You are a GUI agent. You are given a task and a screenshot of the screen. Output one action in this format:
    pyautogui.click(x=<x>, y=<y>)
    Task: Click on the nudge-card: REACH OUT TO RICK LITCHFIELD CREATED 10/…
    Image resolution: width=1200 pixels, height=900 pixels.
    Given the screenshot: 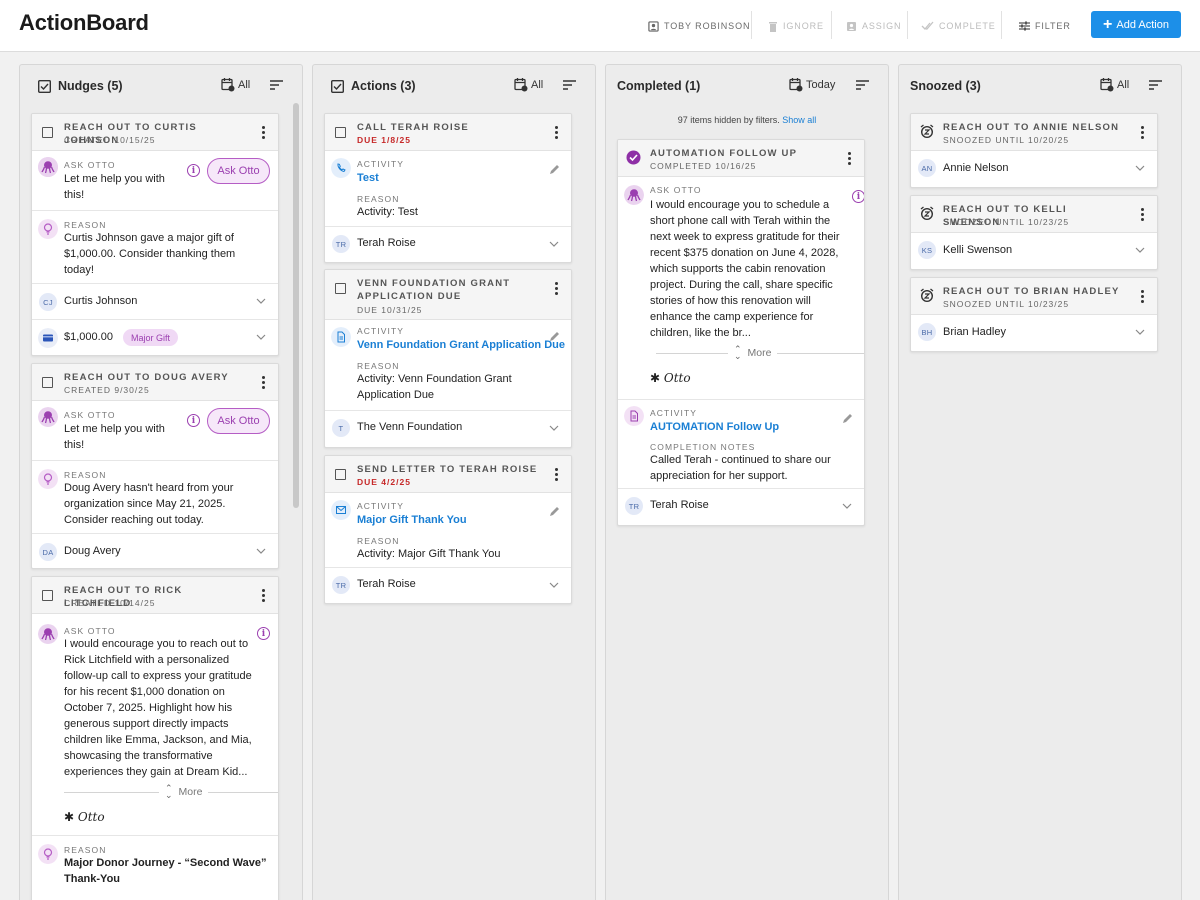 What is the action you would take?
    pyautogui.click(x=155, y=738)
    